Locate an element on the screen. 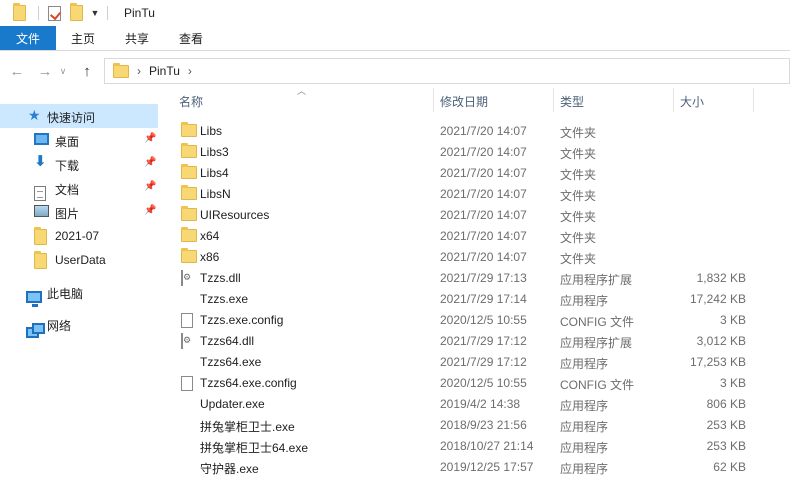  forward-arrow-icon: → is located at coordinates (45, 71).